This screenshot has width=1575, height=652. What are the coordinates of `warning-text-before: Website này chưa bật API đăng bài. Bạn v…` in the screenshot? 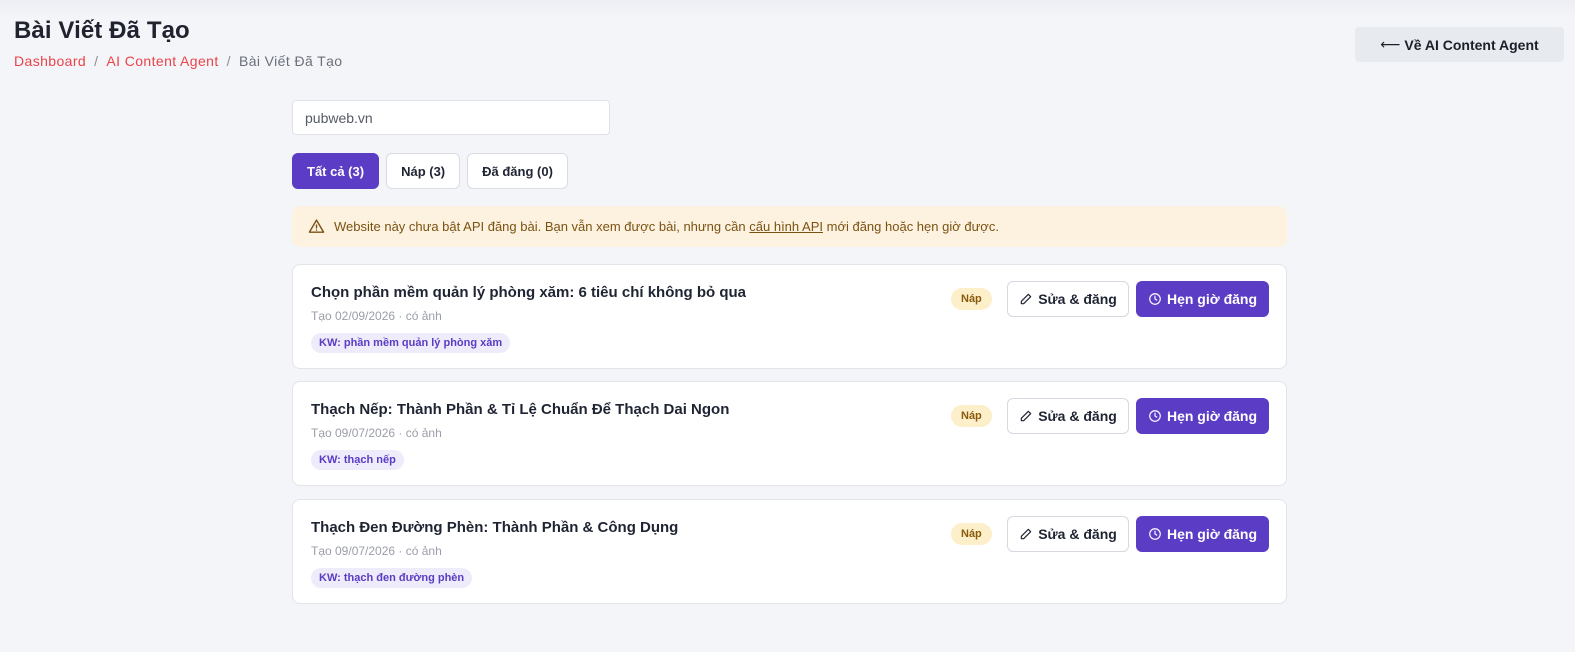 It's located at (542, 226).